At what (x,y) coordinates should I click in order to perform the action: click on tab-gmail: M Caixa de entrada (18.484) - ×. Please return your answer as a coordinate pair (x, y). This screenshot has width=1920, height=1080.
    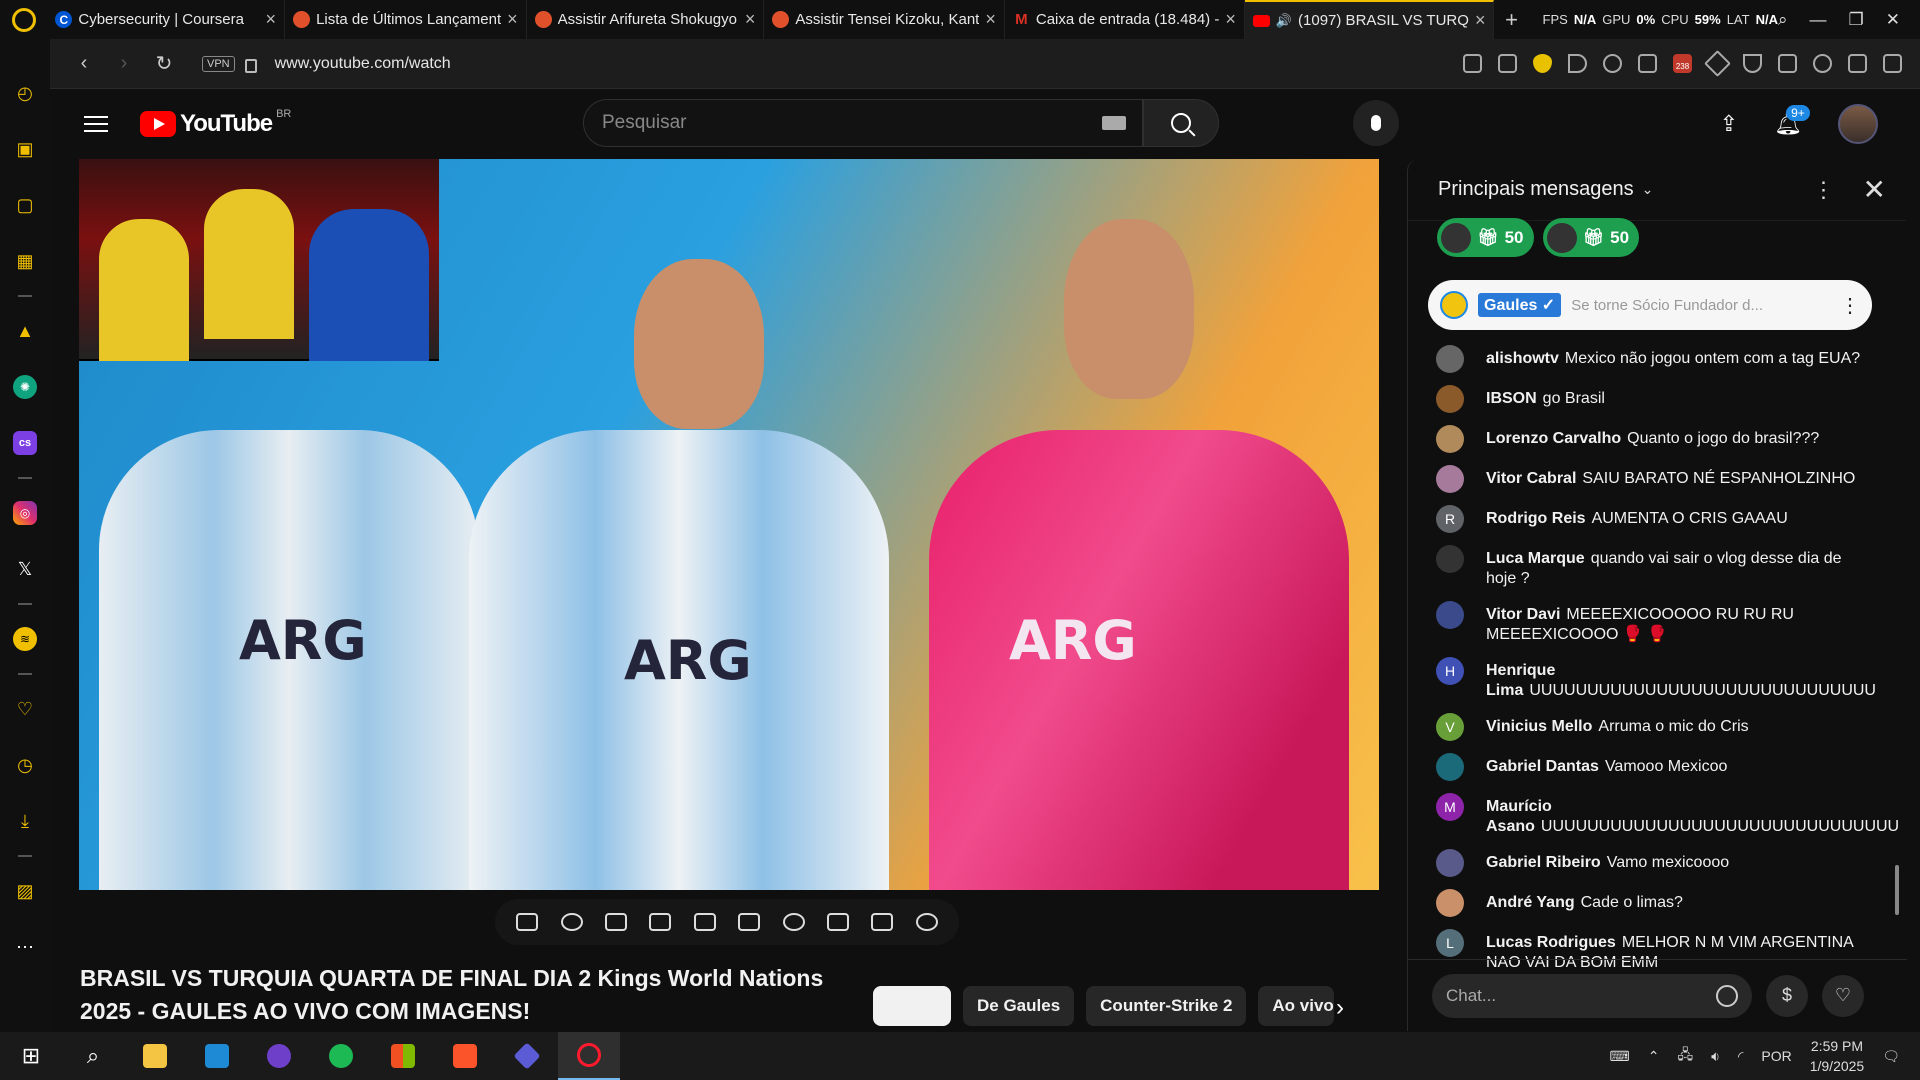
    Looking at the image, I should click on (1125, 19).